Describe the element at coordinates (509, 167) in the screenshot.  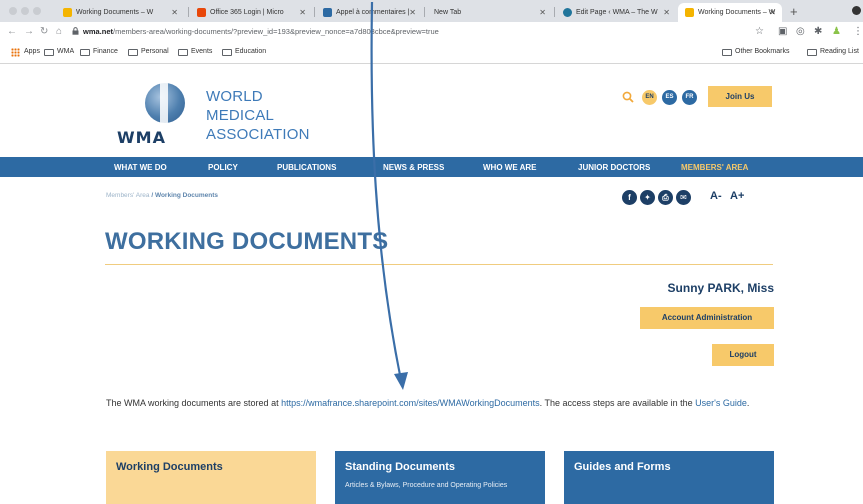
I see `nav-item-who-we-are: WHO WE ARE` at that location.